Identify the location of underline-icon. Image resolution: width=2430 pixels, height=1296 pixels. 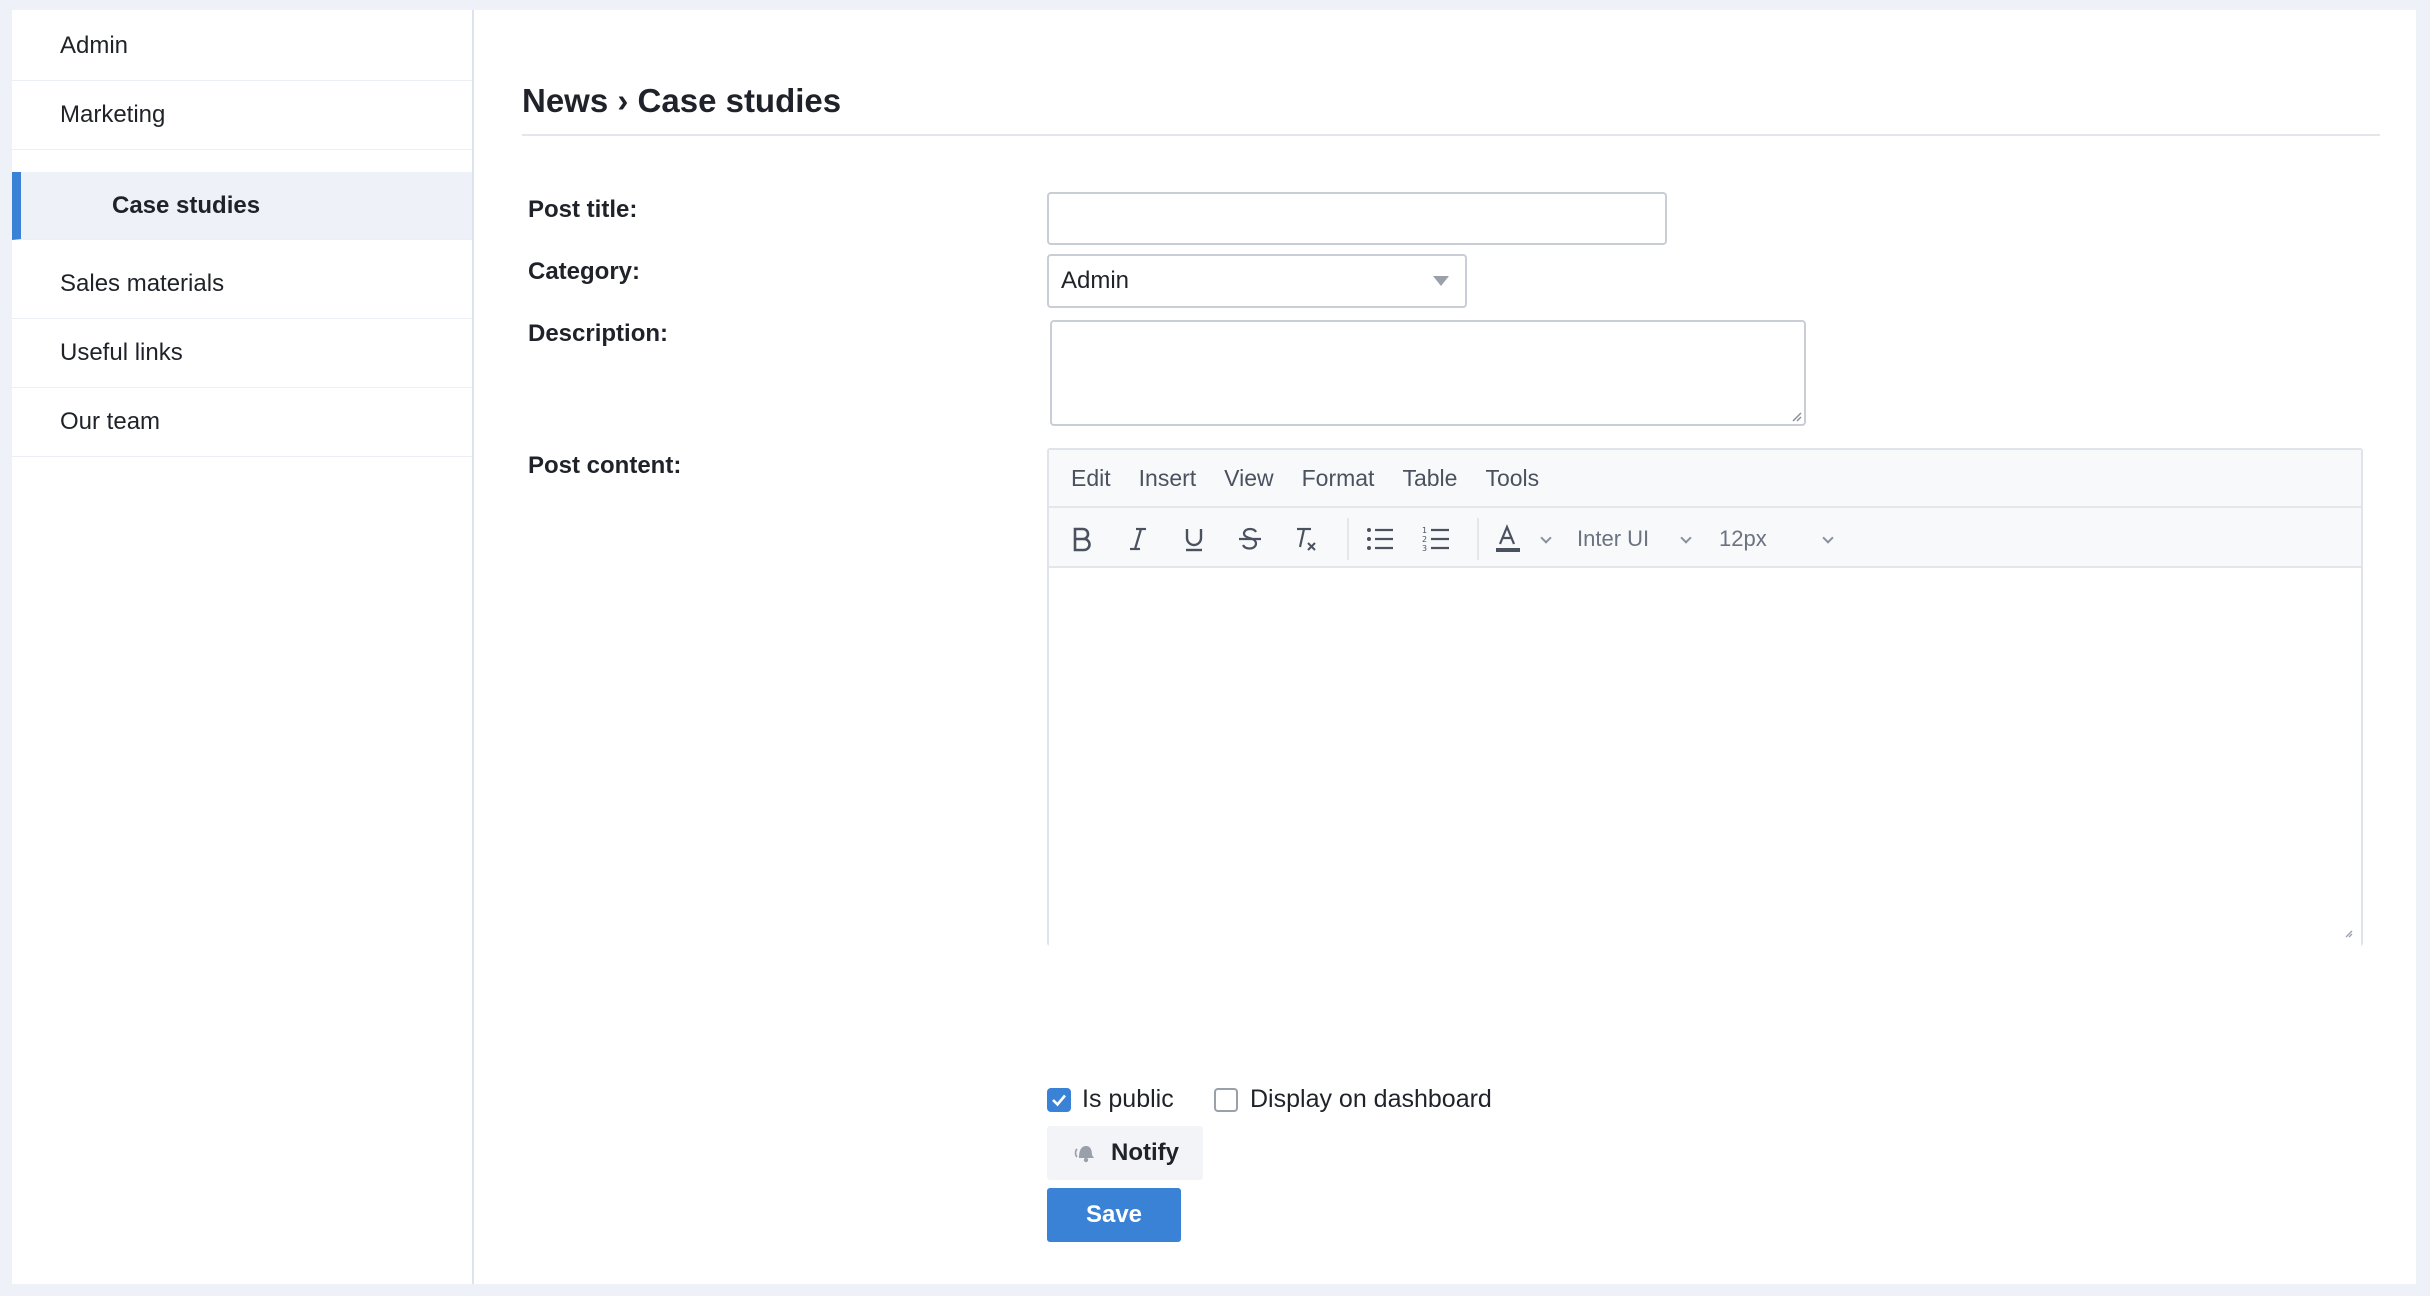
(1194, 539).